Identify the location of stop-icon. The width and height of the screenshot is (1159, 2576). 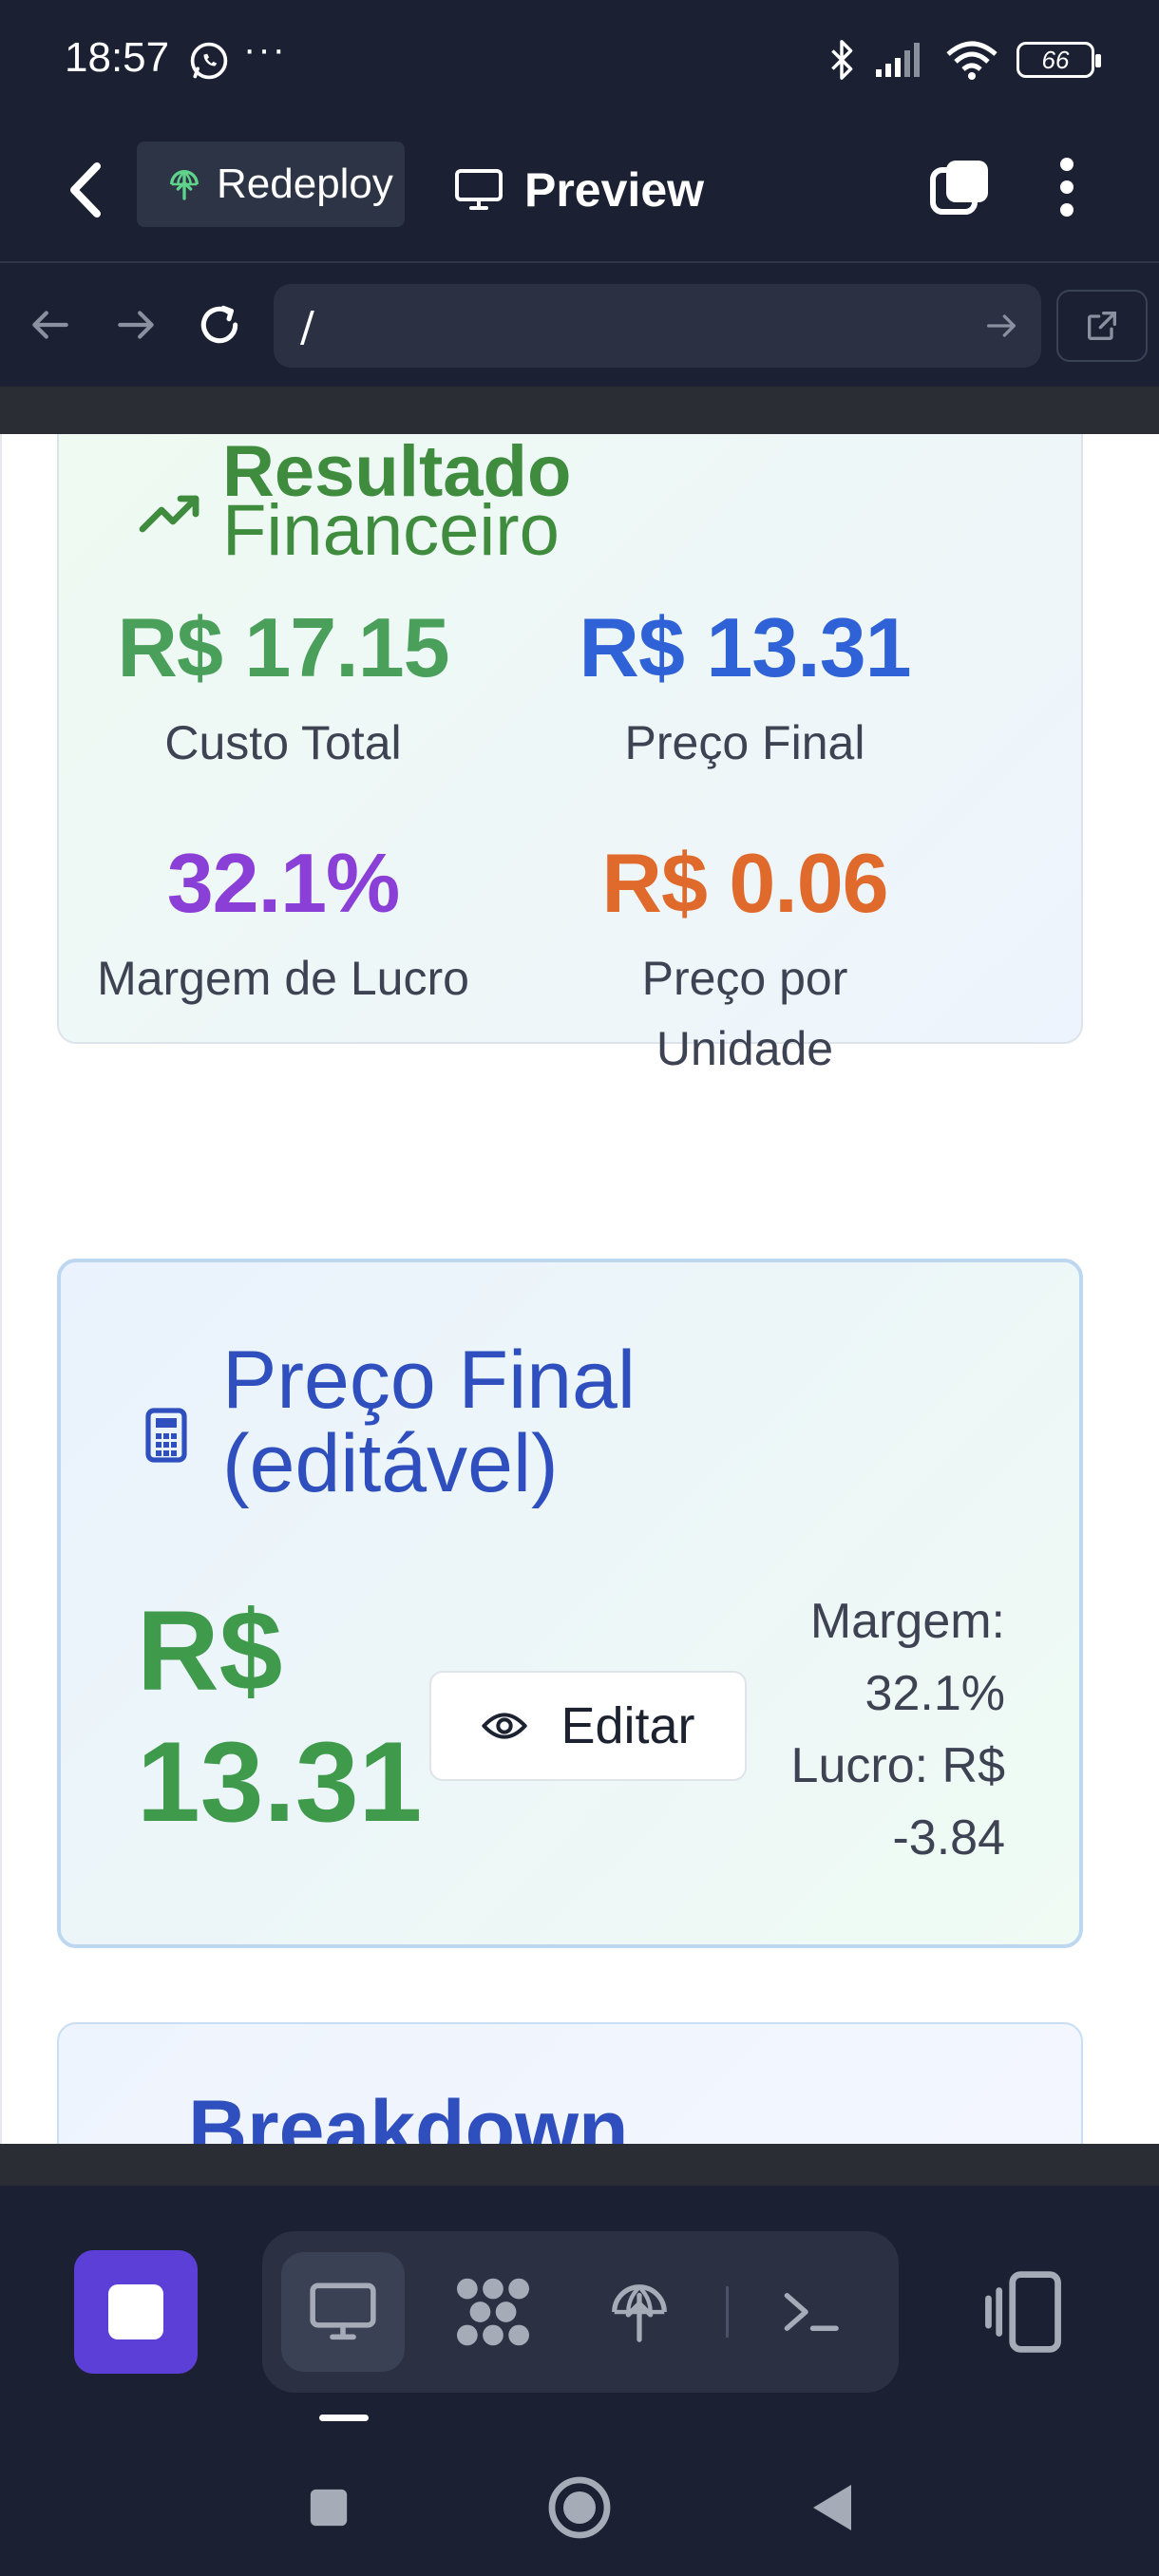
(135, 2311).